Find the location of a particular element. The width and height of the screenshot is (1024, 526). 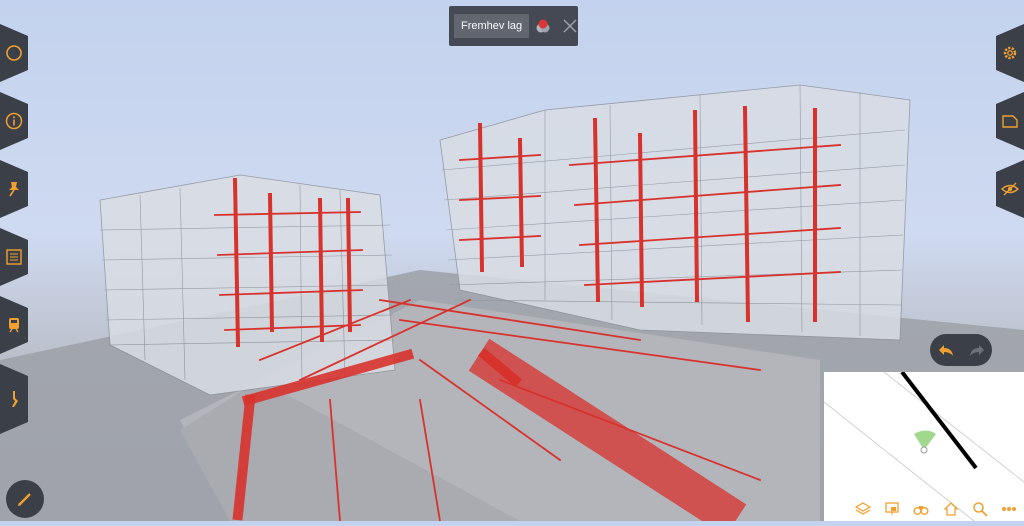

undo-redo-control is located at coordinates (961, 350).